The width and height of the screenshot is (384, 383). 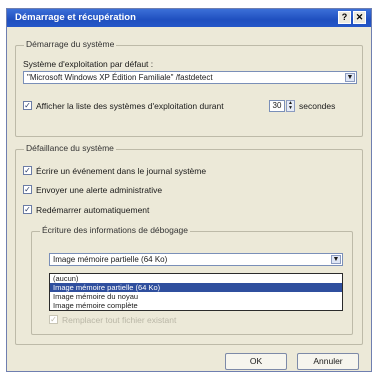 I want to click on dropdown-item-kernel-dump: Image mémoire du noyau, so click(x=196, y=296).